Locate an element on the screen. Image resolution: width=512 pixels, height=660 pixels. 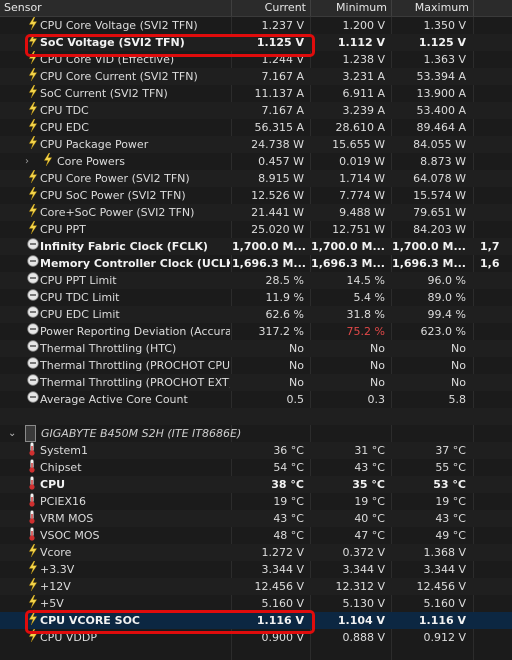
maximum-value: 84.055 W is located at coordinates (439, 144).